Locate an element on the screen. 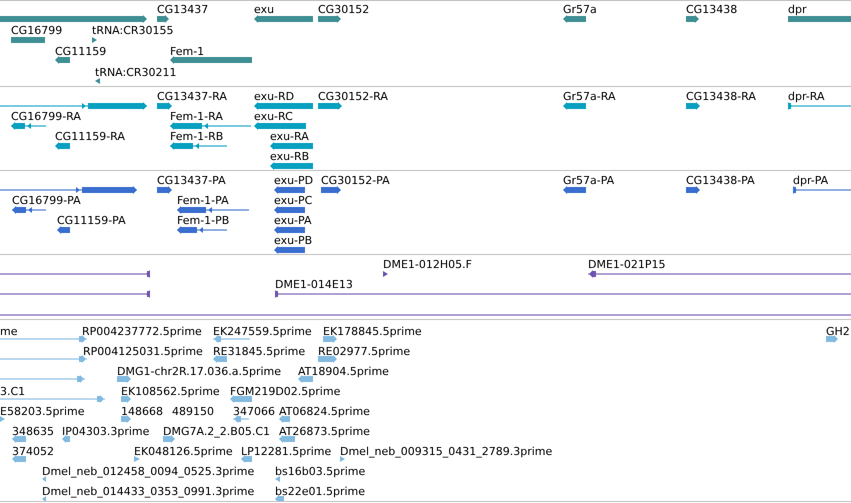 The width and height of the screenshot is (851, 503). feature-label: GH2 is located at coordinates (838, 331).